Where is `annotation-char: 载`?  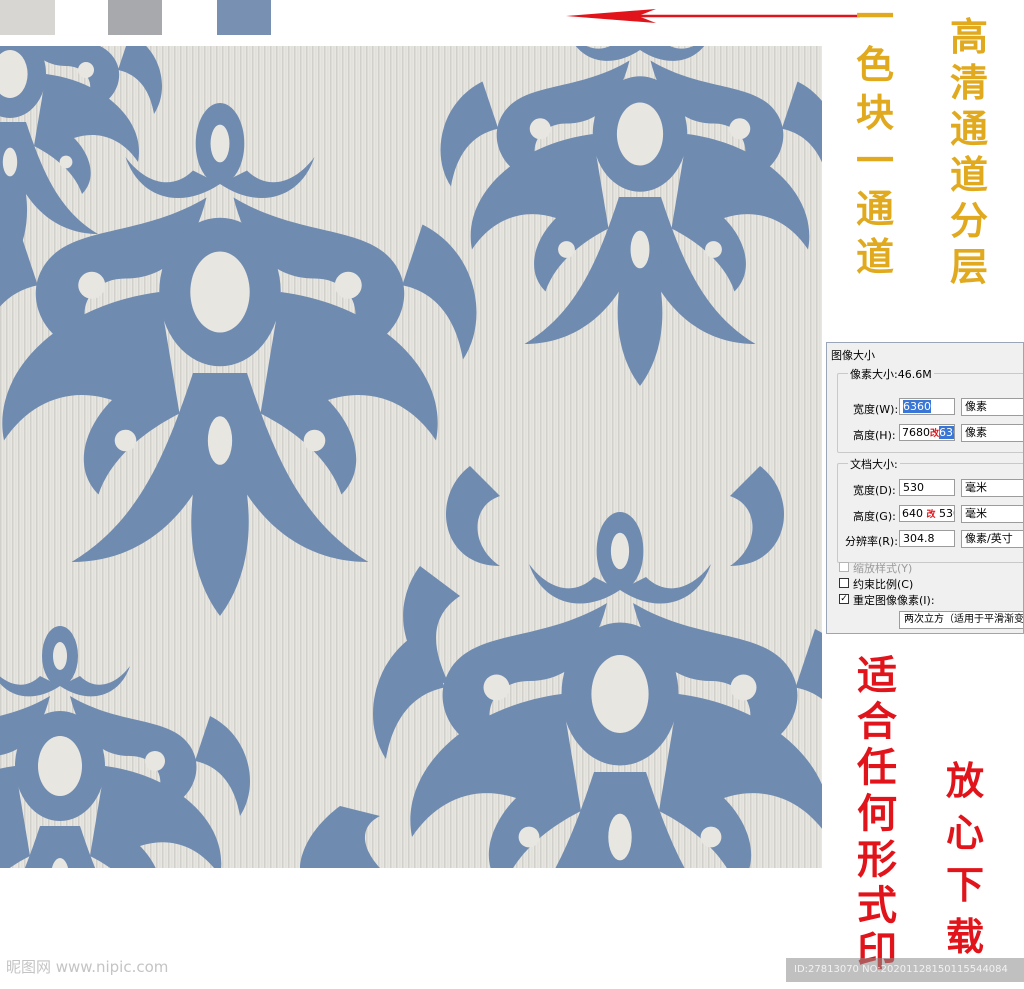
annotation-char: 载 is located at coordinates (965, 936).